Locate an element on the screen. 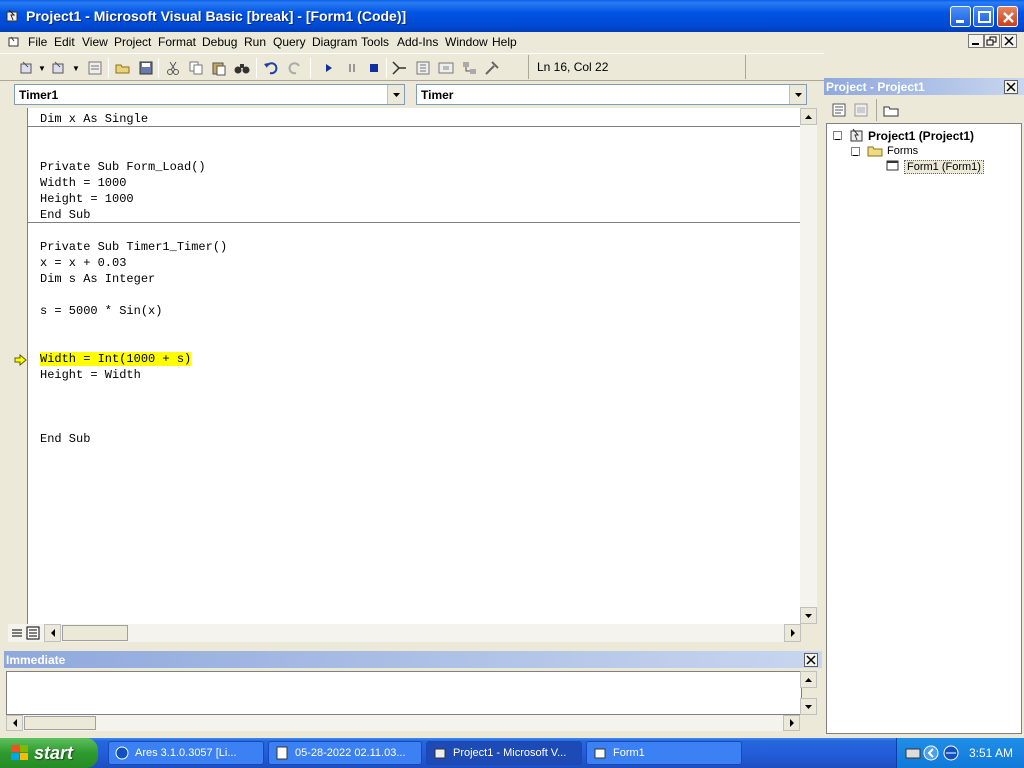  procedure-combo-dropdown is located at coordinates (797, 94).